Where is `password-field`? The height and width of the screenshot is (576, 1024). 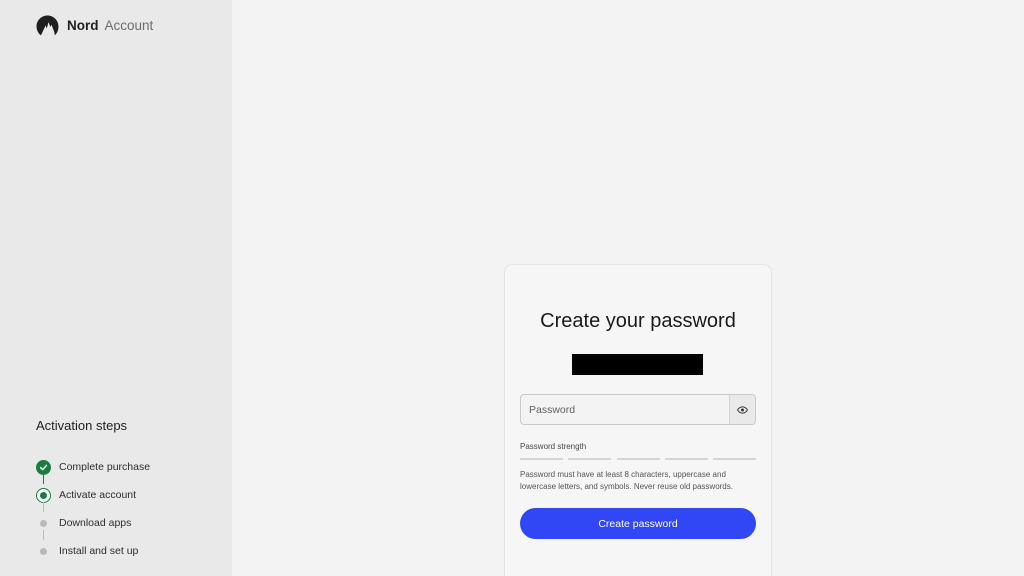 password-field is located at coordinates (638, 409).